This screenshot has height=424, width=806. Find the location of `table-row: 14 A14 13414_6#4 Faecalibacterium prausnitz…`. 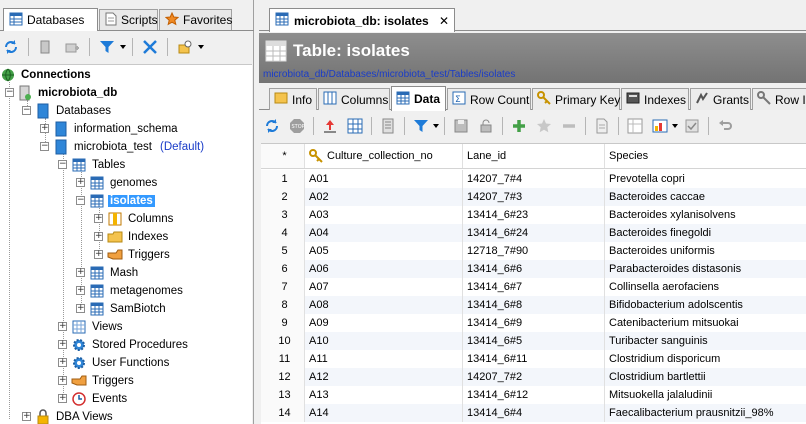

table-row: 14 A14 13414_6#4 Faecalibacterium prausnitz… is located at coordinates (533, 413).